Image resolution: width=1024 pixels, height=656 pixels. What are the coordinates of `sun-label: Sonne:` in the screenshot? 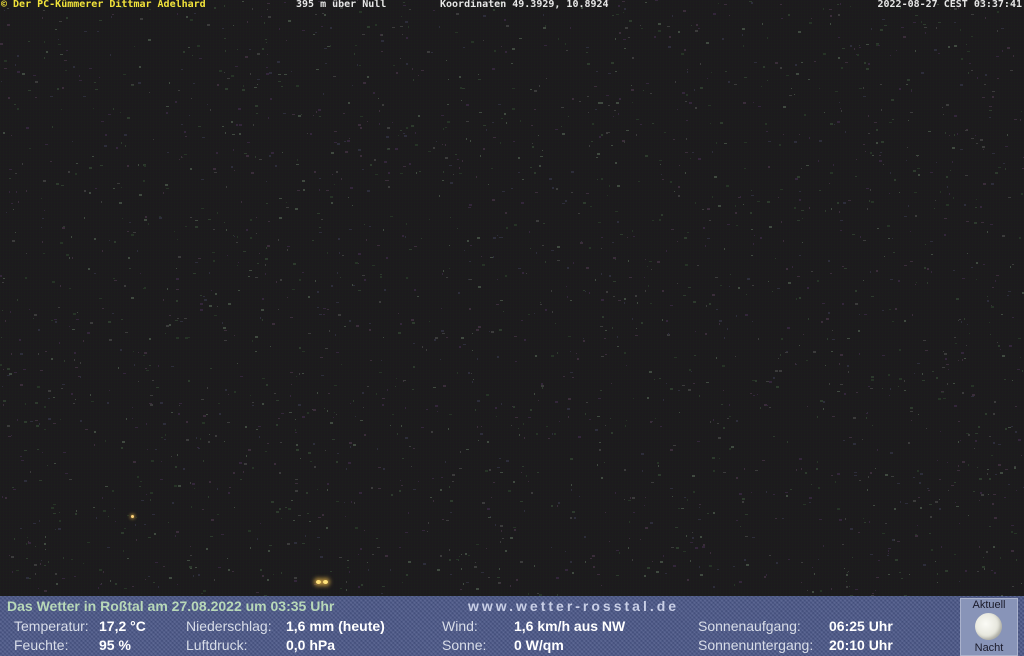 It's located at (464, 645).